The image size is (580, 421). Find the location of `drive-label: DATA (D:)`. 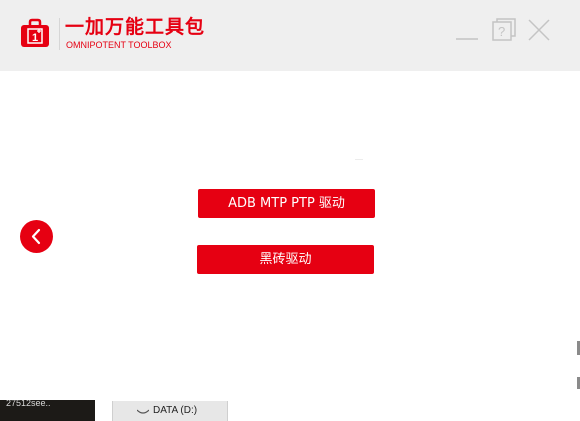

drive-label: DATA (D:) is located at coordinates (175, 410).